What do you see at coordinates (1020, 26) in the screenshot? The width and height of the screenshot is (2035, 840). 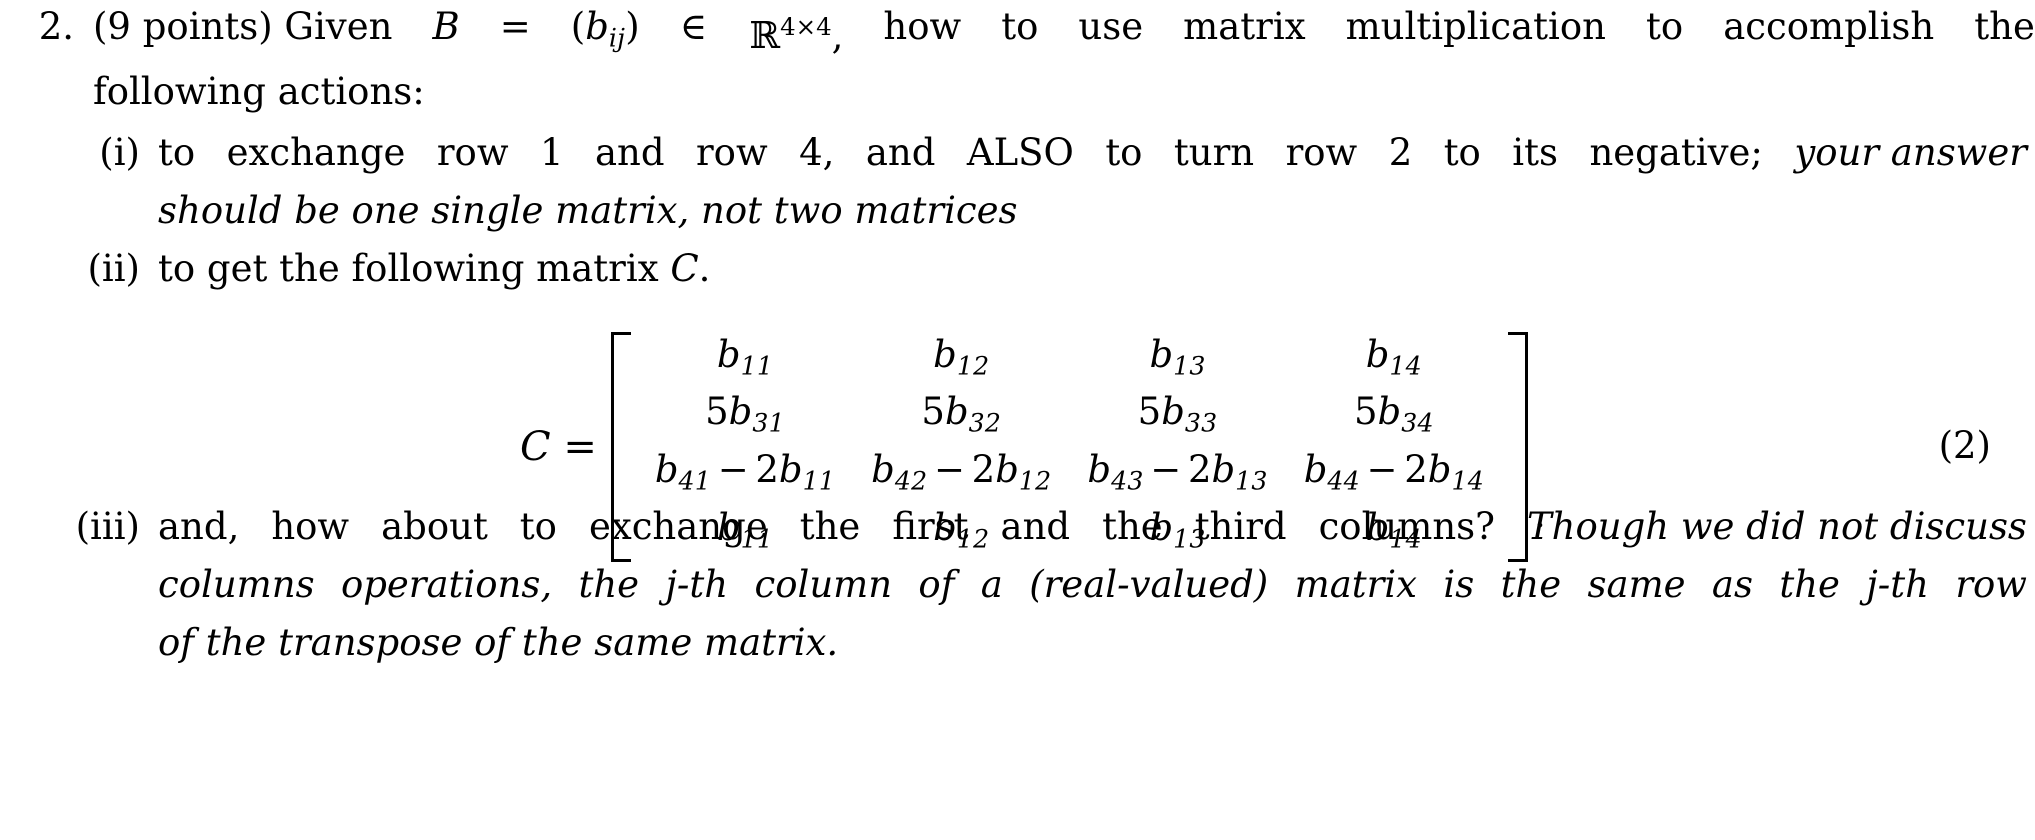 I see `stem-segment-to: to` at bounding box center [1020, 26].